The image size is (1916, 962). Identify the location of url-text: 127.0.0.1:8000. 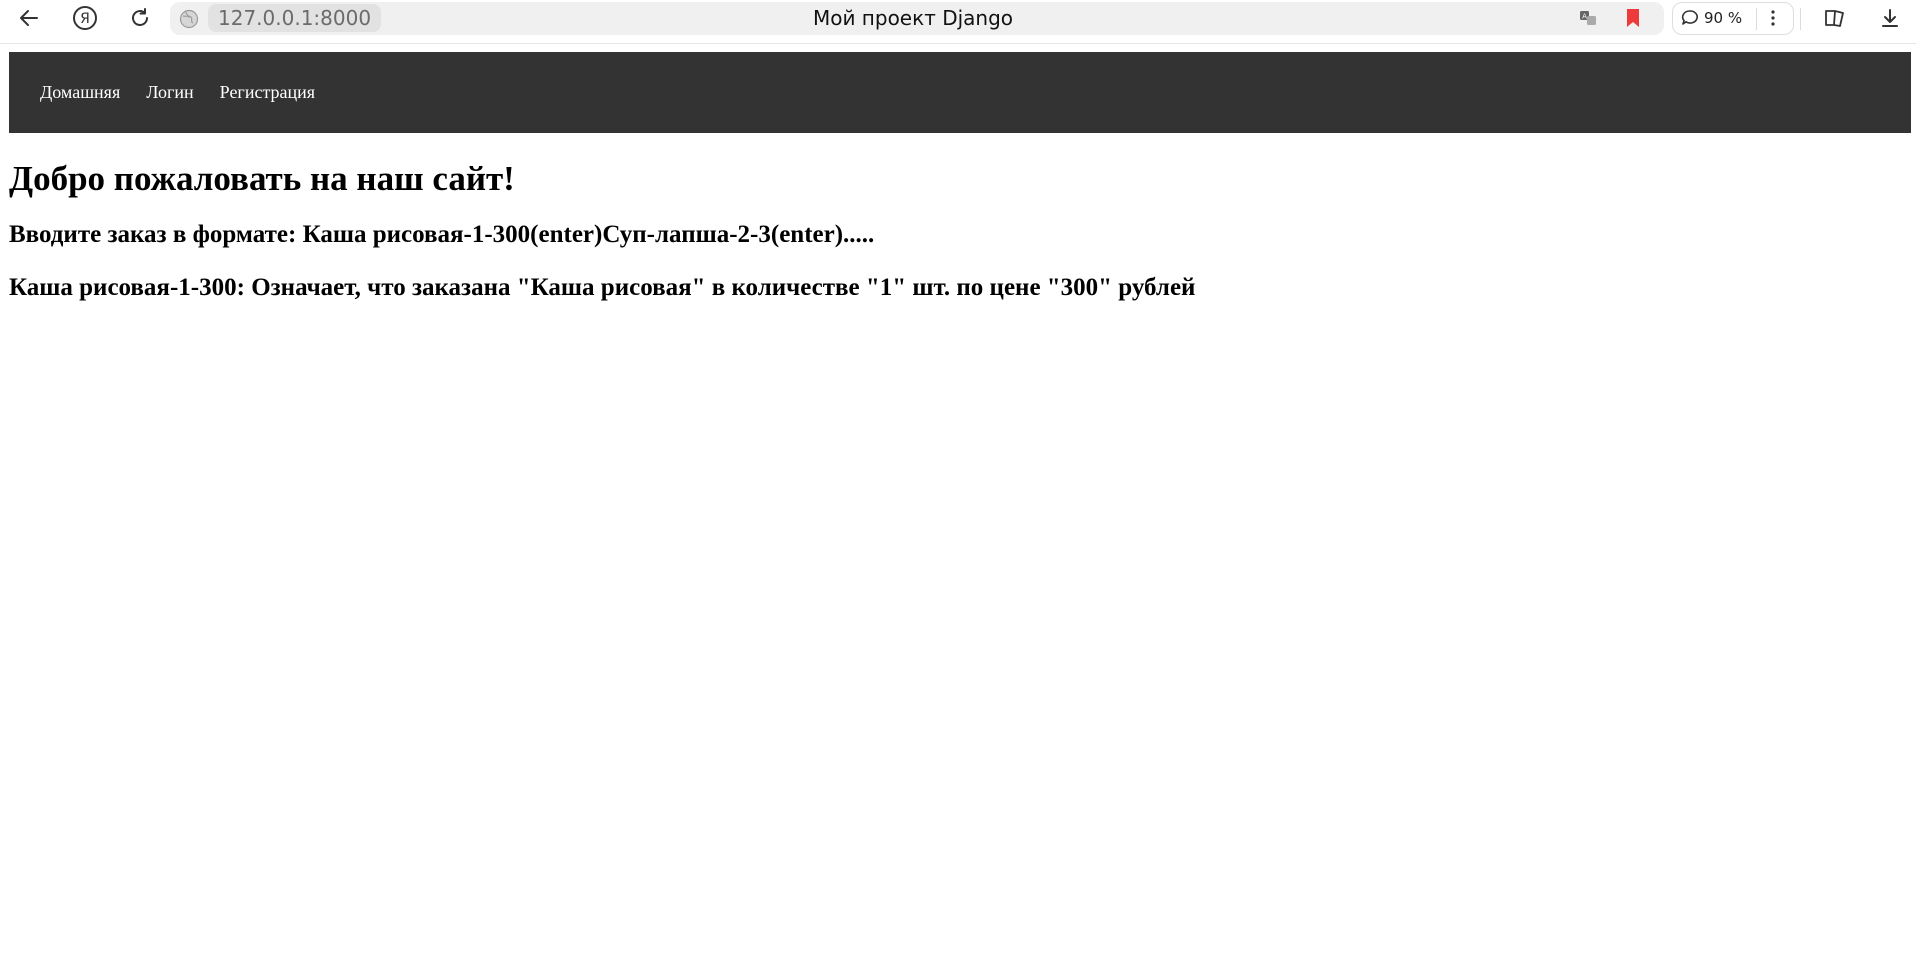
(295, 18).